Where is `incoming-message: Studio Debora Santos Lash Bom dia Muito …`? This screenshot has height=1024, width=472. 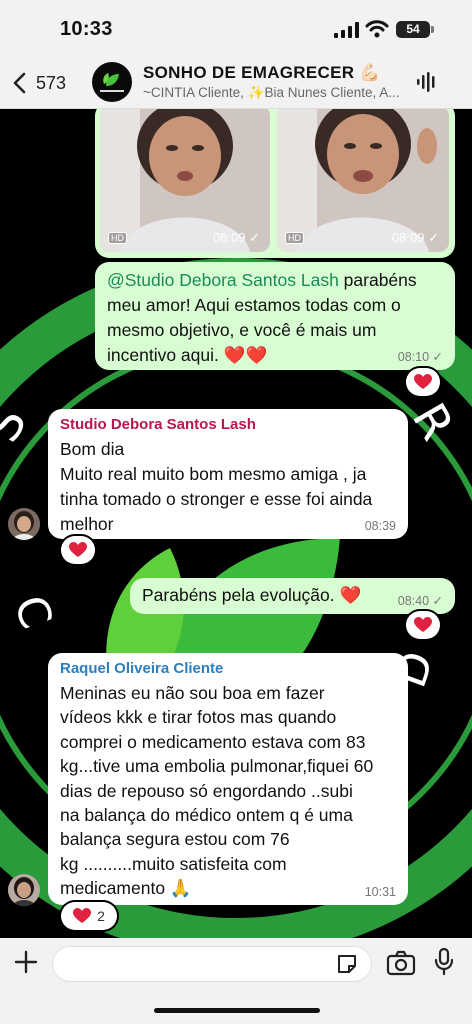 incoming-message: Studio Debora Santos Lash Bom dia Muito … is located at coordinates (228, 474).